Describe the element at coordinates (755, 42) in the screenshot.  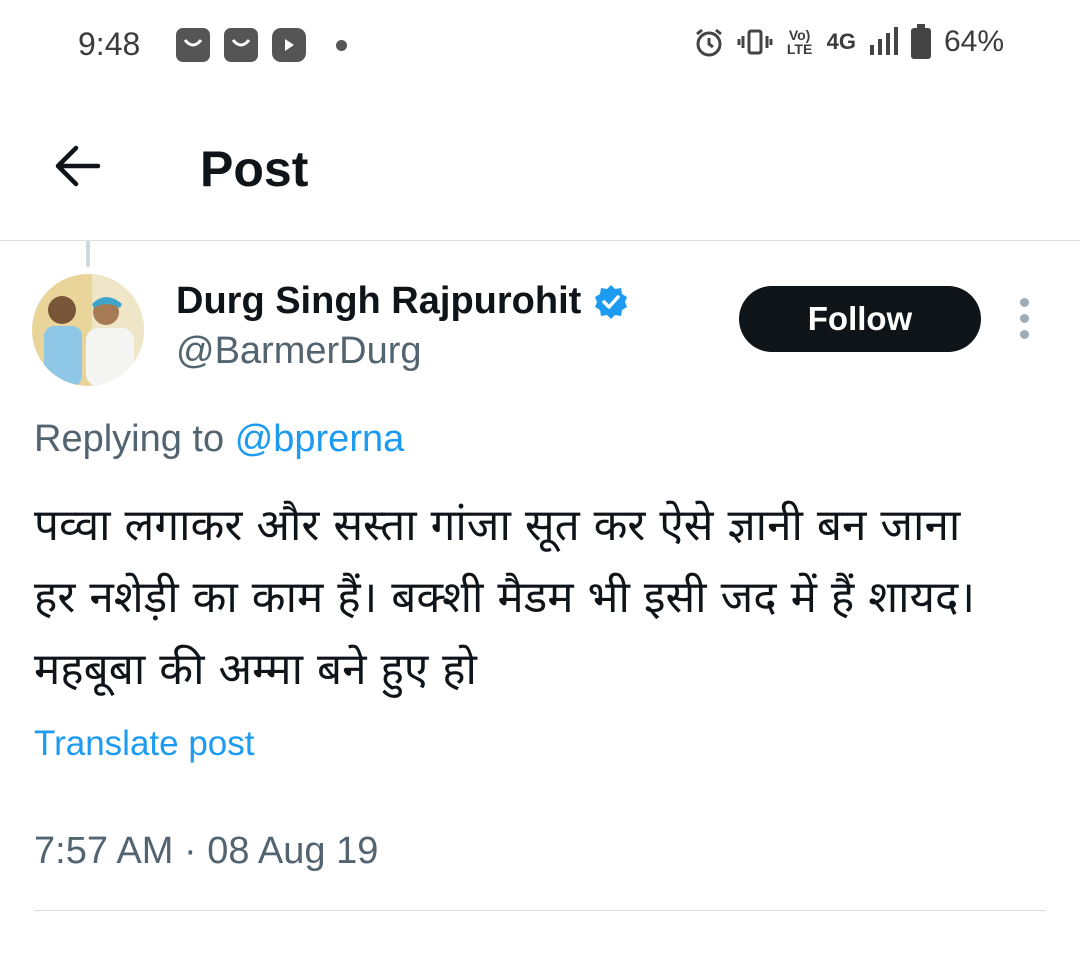
I see `vibrate-icon` at that location.